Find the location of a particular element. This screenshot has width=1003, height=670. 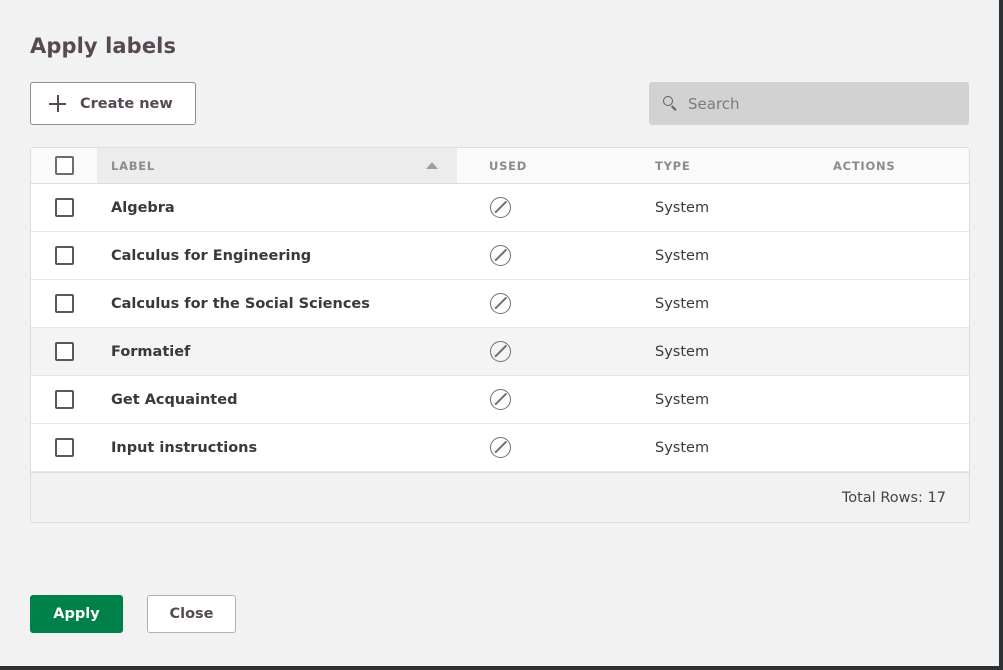

table-row: Algebra System is located at coordinates (500, 208).